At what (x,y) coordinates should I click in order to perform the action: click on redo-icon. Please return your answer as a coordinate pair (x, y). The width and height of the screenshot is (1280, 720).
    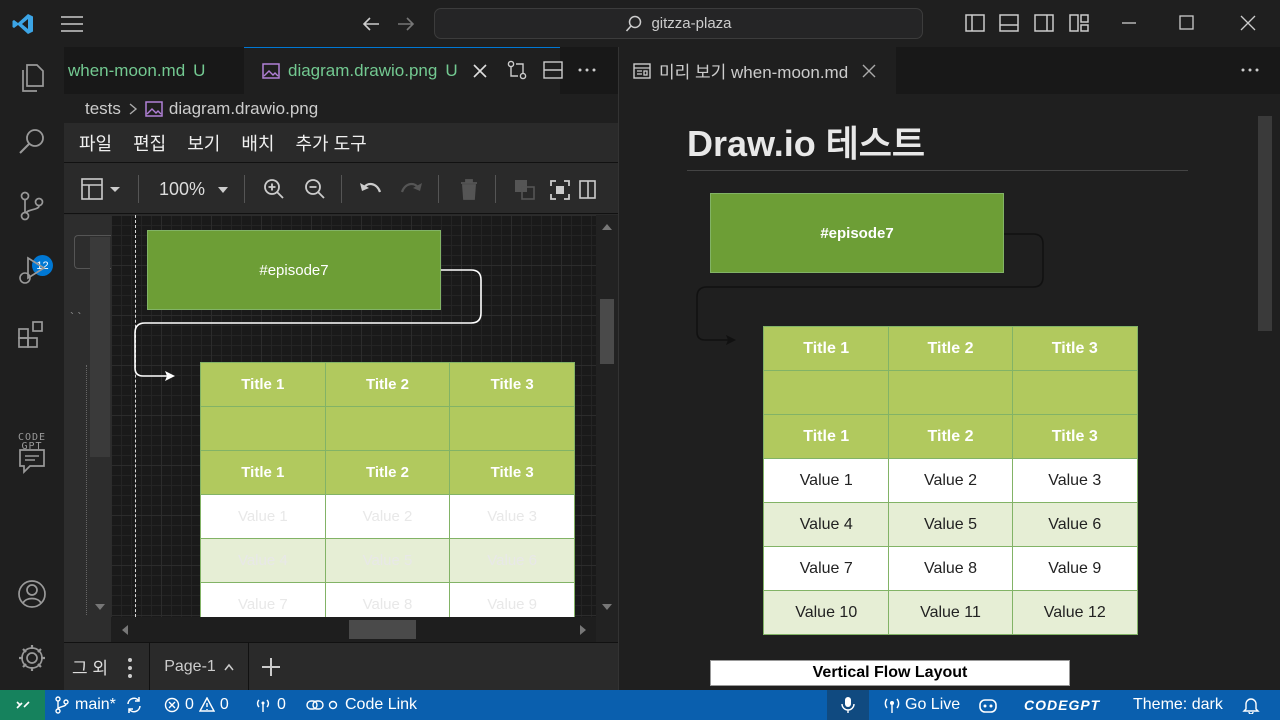
    Looking at the image, I should click on (411, 189).